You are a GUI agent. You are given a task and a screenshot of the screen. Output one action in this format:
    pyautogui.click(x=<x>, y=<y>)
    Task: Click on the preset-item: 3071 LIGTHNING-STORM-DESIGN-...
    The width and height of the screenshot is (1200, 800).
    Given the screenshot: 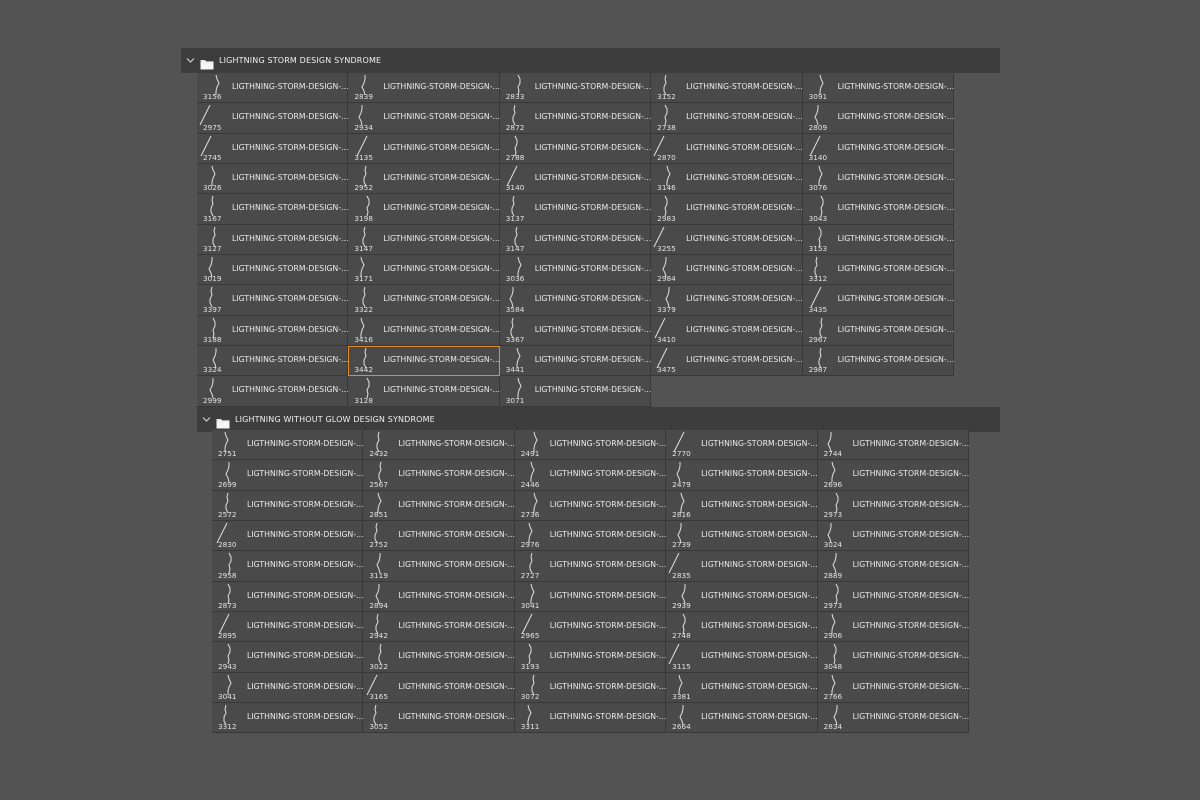 What is the action you would take?
    pyautogui.click(x=575, y=391)
    